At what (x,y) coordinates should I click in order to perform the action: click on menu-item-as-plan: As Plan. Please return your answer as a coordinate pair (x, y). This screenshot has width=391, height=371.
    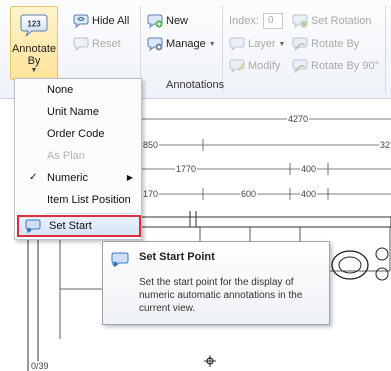
    Looking at the image, I should click on (78, 156).